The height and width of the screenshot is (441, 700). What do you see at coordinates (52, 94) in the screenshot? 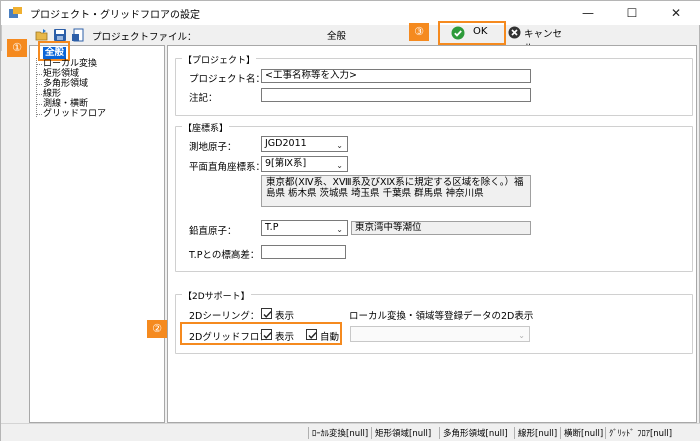
I see `tree-item-alignment: 線形` at bounding box center [52, 94].